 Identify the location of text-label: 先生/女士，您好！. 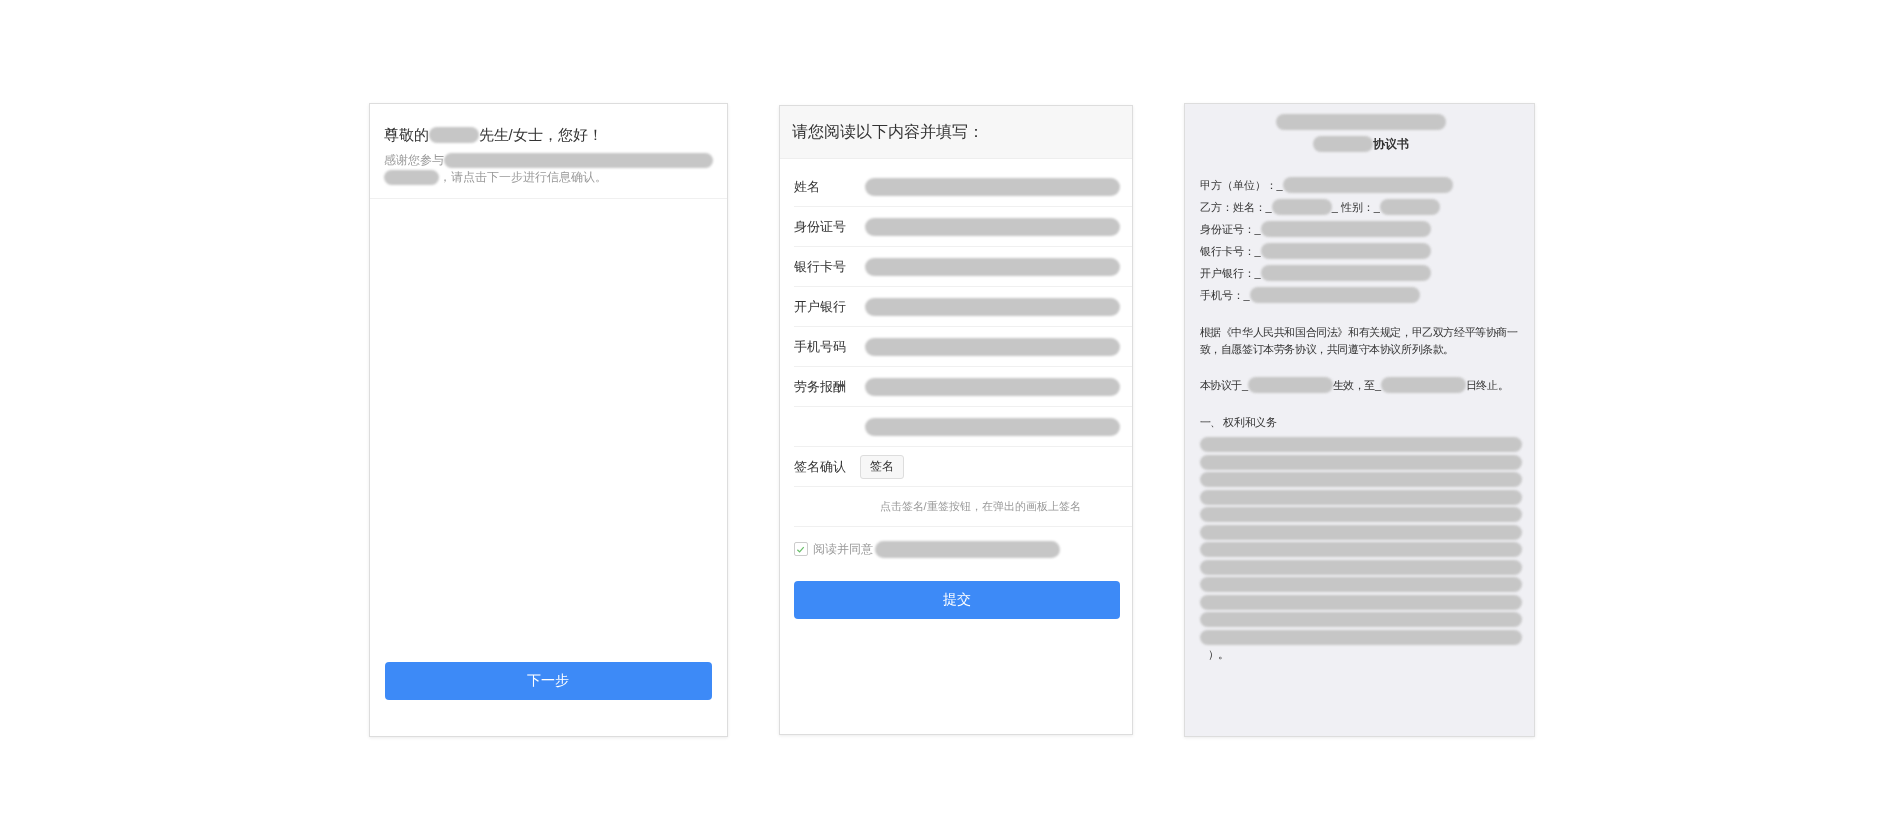
(540, 135).